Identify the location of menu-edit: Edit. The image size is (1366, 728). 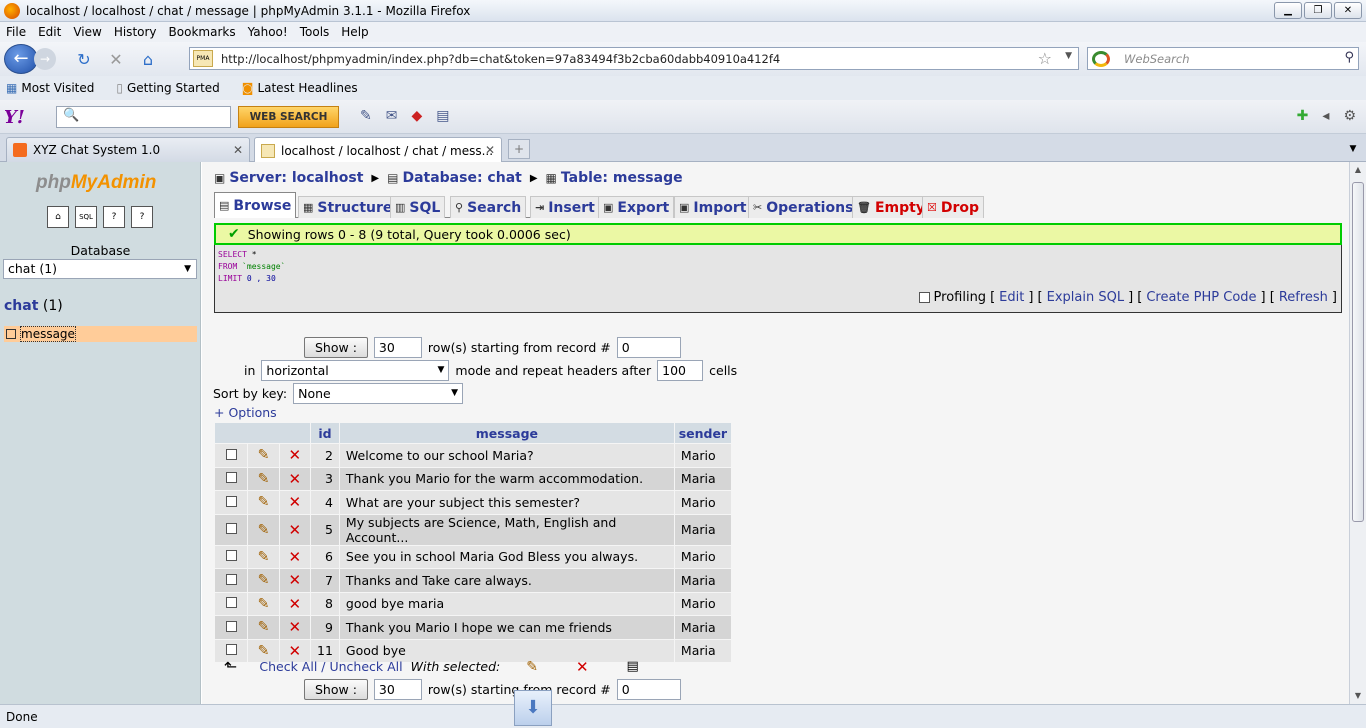
(49, 32).